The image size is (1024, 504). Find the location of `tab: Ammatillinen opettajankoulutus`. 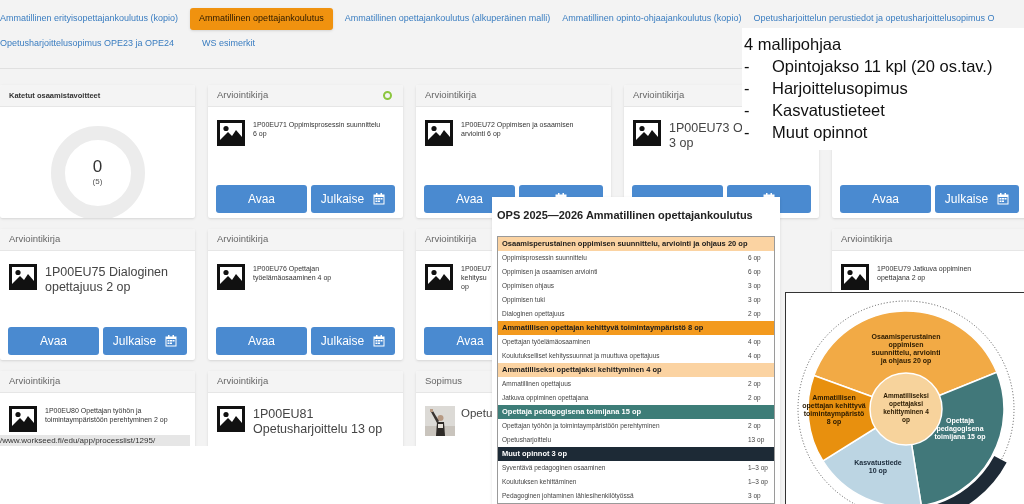

tab: Ammatillinen opettajankoulutus is located at coordinates (261, 19).